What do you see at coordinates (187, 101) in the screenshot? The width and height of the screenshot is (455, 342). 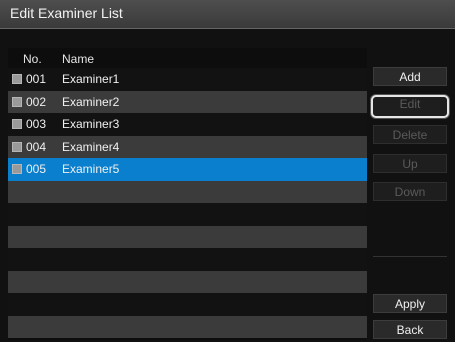 I see `list-row: 002 Examiner2` at bounding box center [187, 101].